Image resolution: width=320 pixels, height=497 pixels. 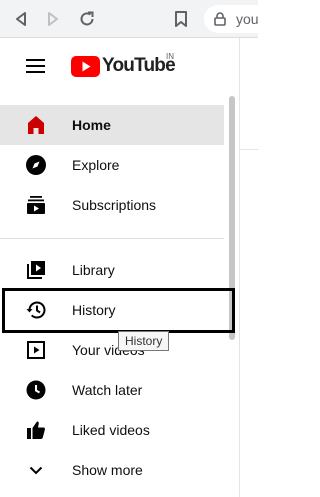 I want to click on url-text: you, so click(x=247, y=19).